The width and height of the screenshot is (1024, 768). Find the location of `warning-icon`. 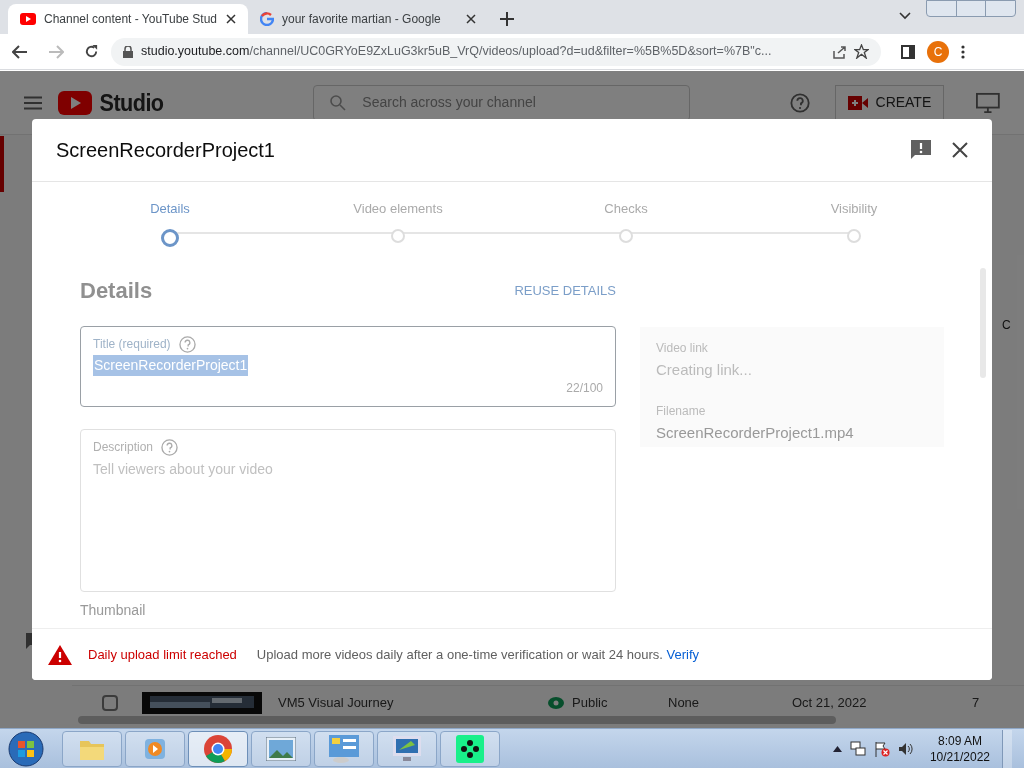

warning-icon is located at coordinates (60, 654).